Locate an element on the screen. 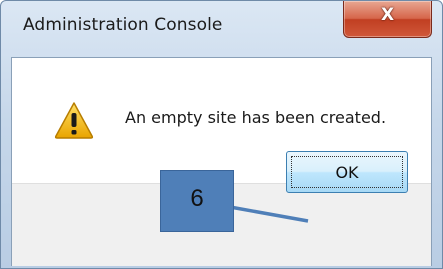 This screenshot has width=443, height=269. close-button: X is located at coordinates (387, 19).